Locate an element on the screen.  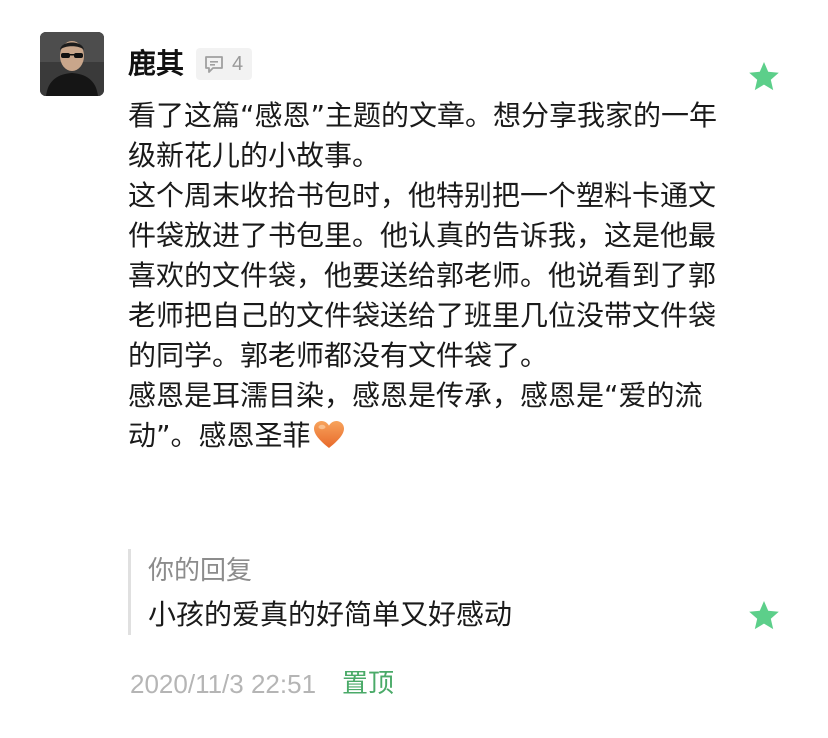
featured-star-button is located at coordinates (764, 77).